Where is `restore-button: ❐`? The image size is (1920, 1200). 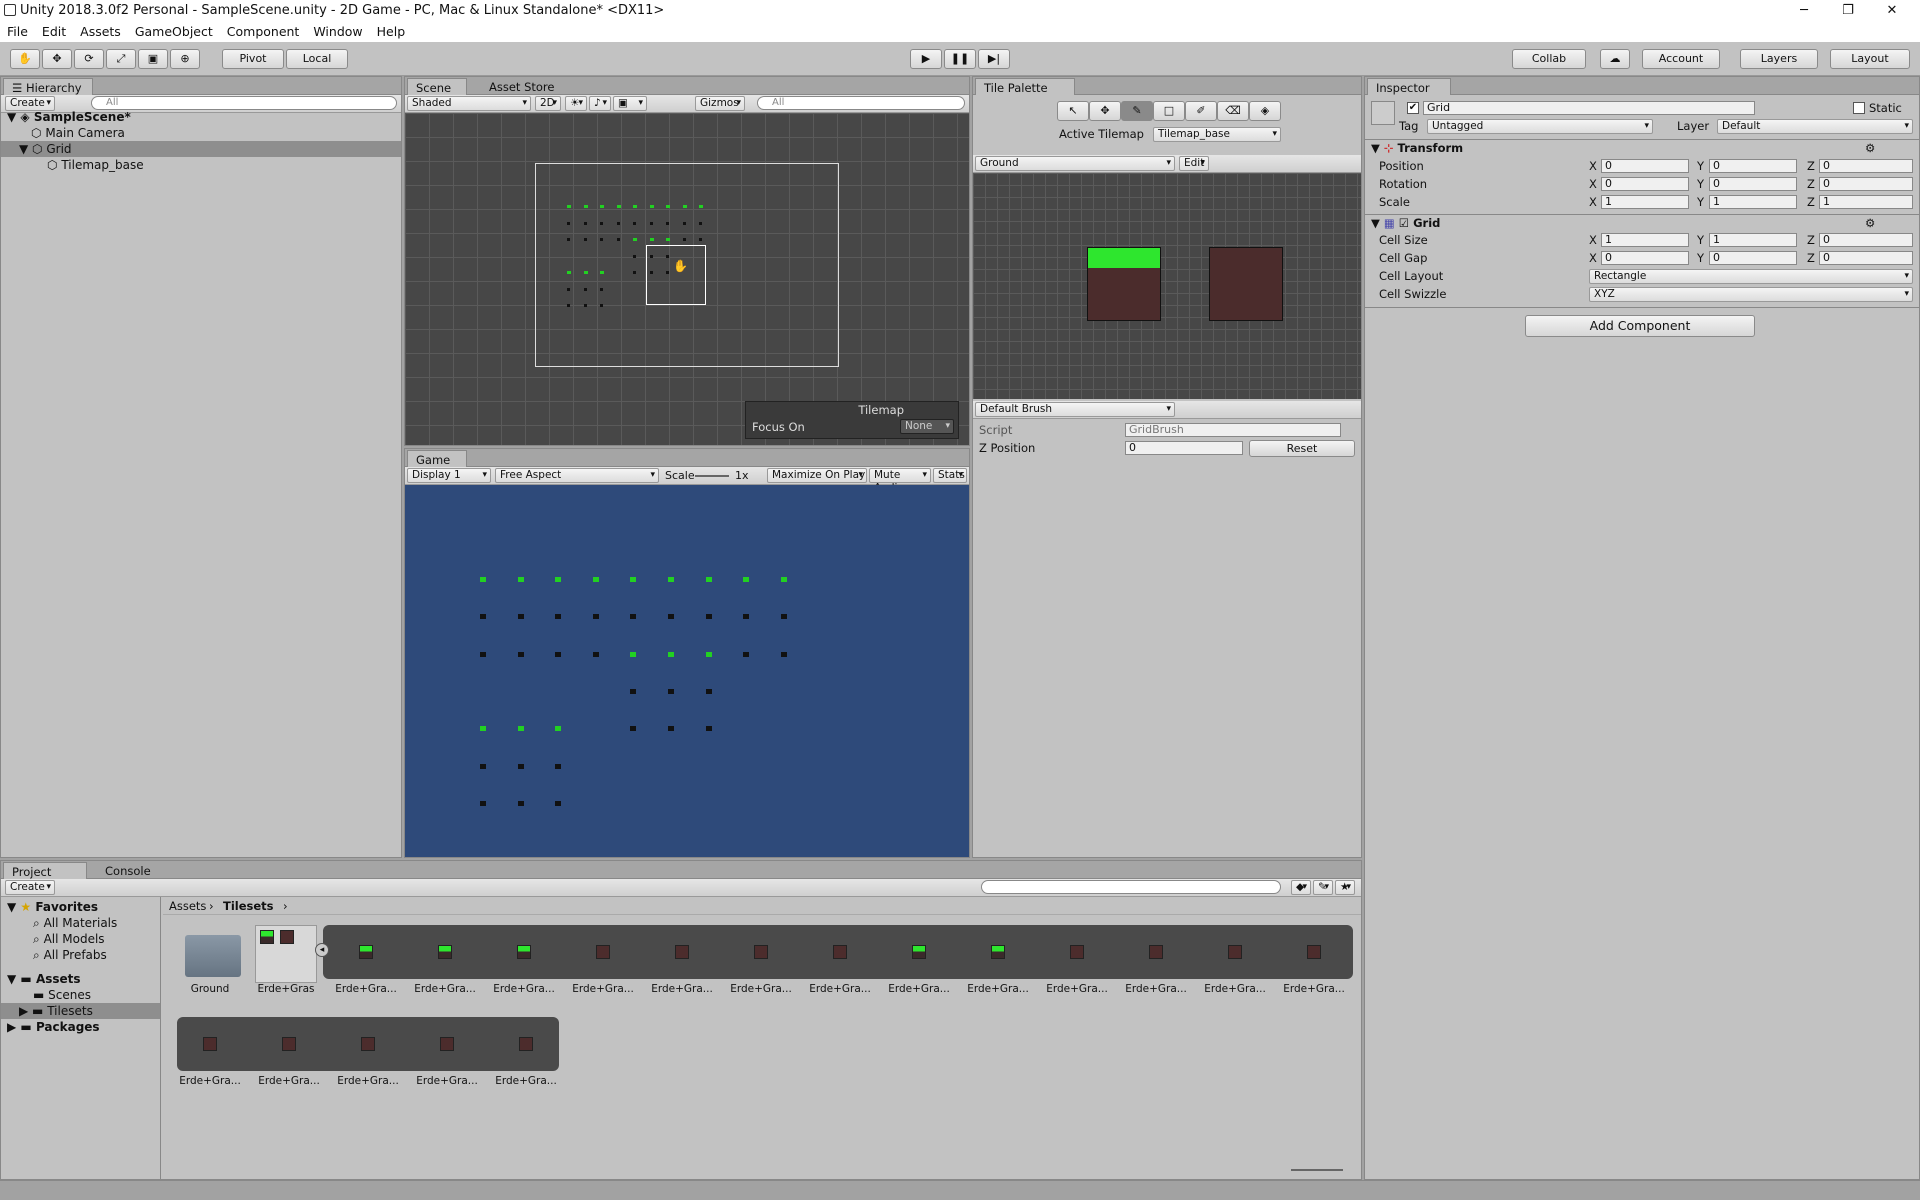 restore-button: ❐ is located at coordinates (1848, 11).